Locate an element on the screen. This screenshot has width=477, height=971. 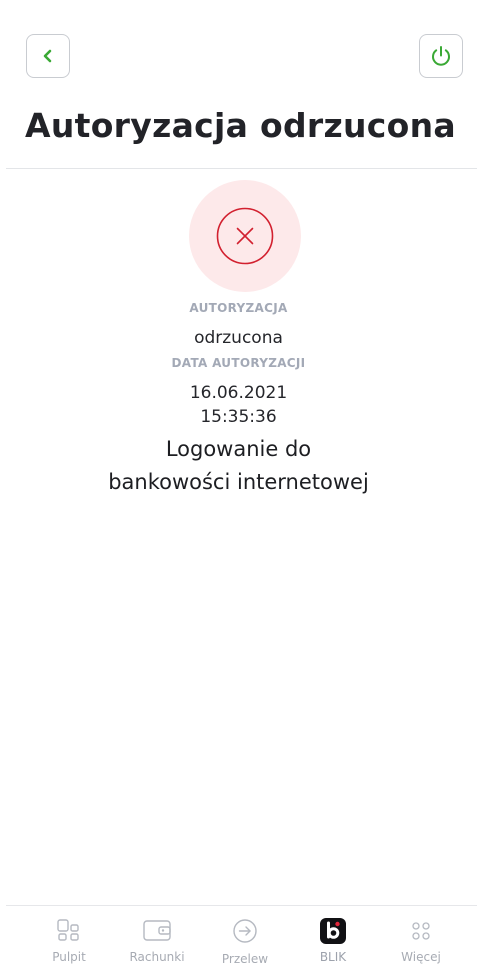
status-indicator is located at coordinates (245, 236).